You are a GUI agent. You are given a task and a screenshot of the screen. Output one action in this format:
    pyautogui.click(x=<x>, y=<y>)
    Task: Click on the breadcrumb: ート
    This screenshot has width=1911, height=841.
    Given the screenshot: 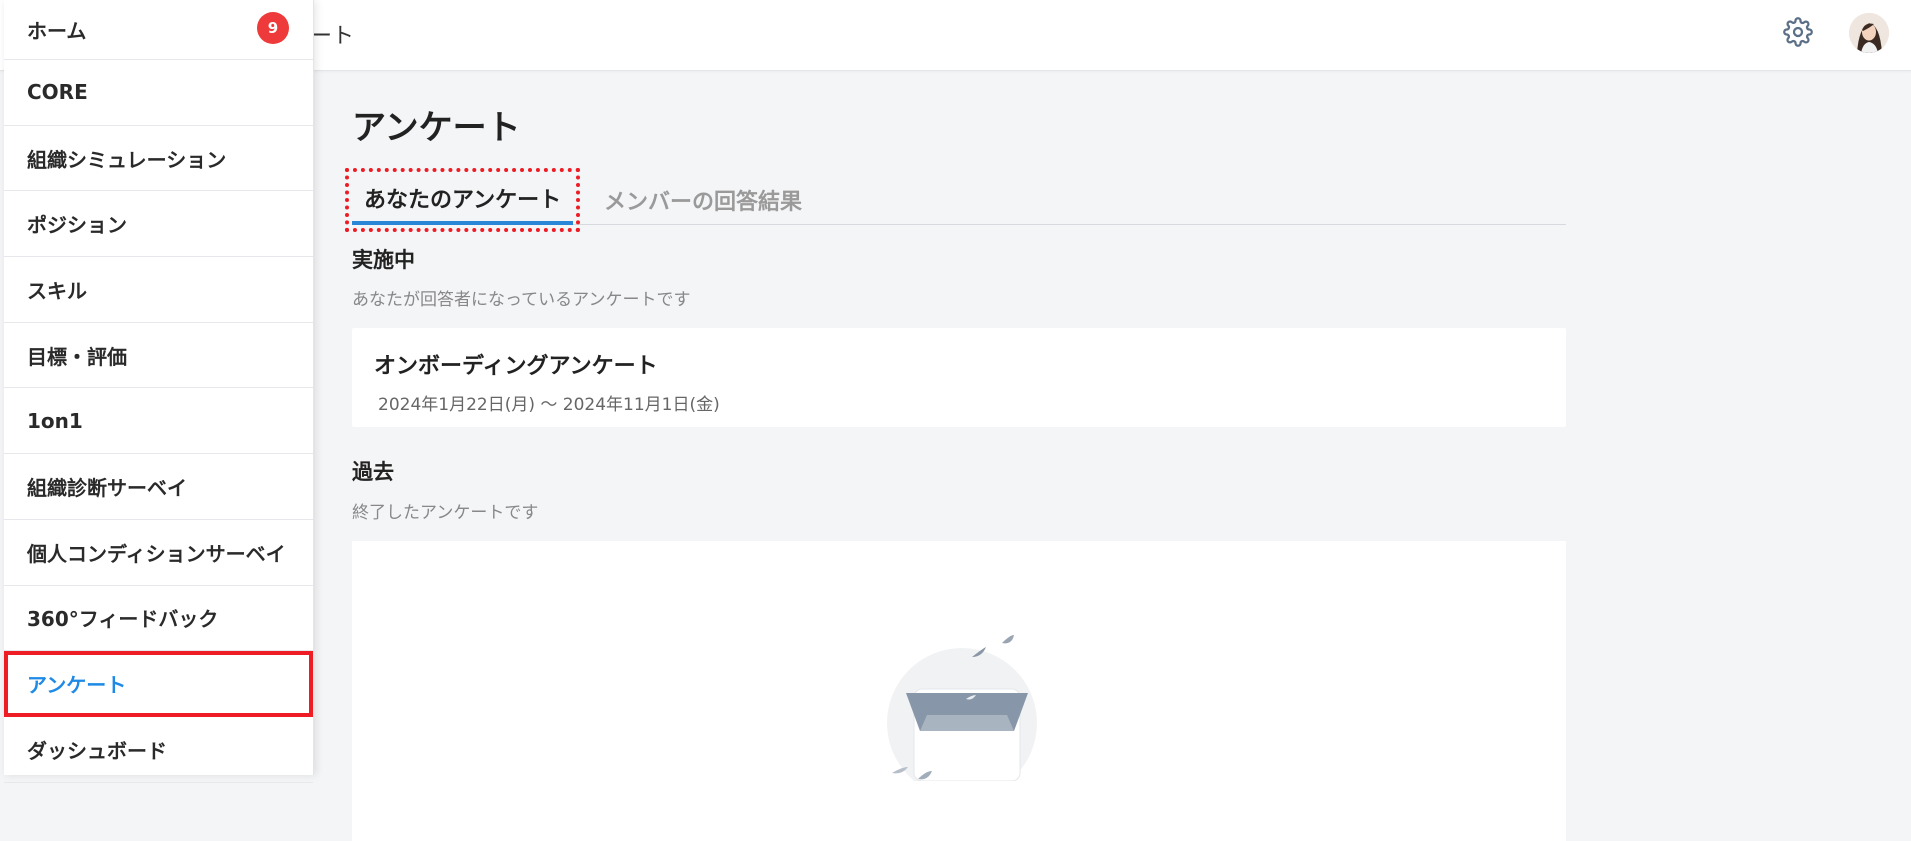 What is the action you would take?
    pyautogui.click(x=332, y=36)
    